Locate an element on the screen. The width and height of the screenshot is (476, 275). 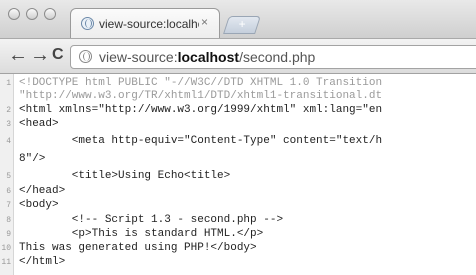
url-host: localhost is located at coordinates (208, 57).